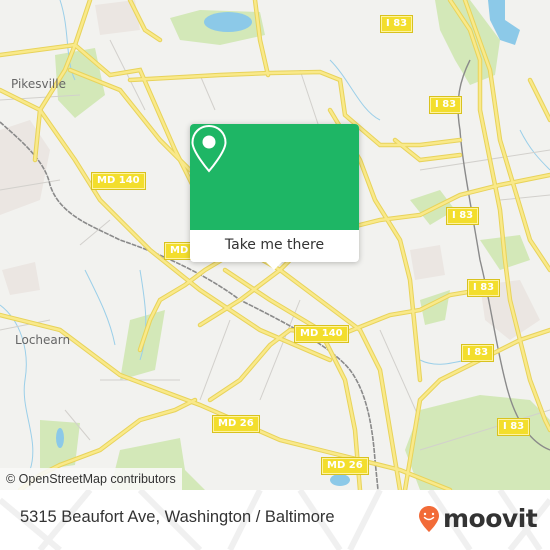  I want to click on place-label-lochearn: Lochearn, so click(43, 340).